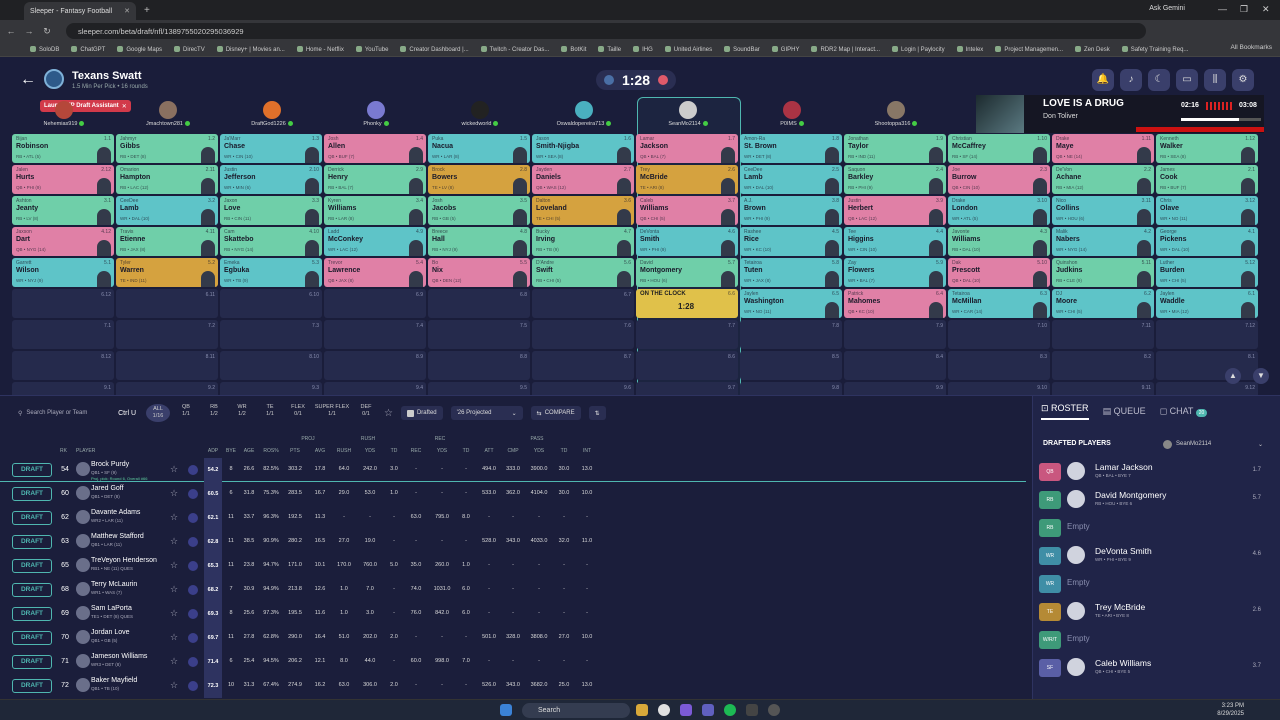  I want to click on pick-cell: Ashton Jeanty RB • LV (8) 3.1, so click(63, 210).